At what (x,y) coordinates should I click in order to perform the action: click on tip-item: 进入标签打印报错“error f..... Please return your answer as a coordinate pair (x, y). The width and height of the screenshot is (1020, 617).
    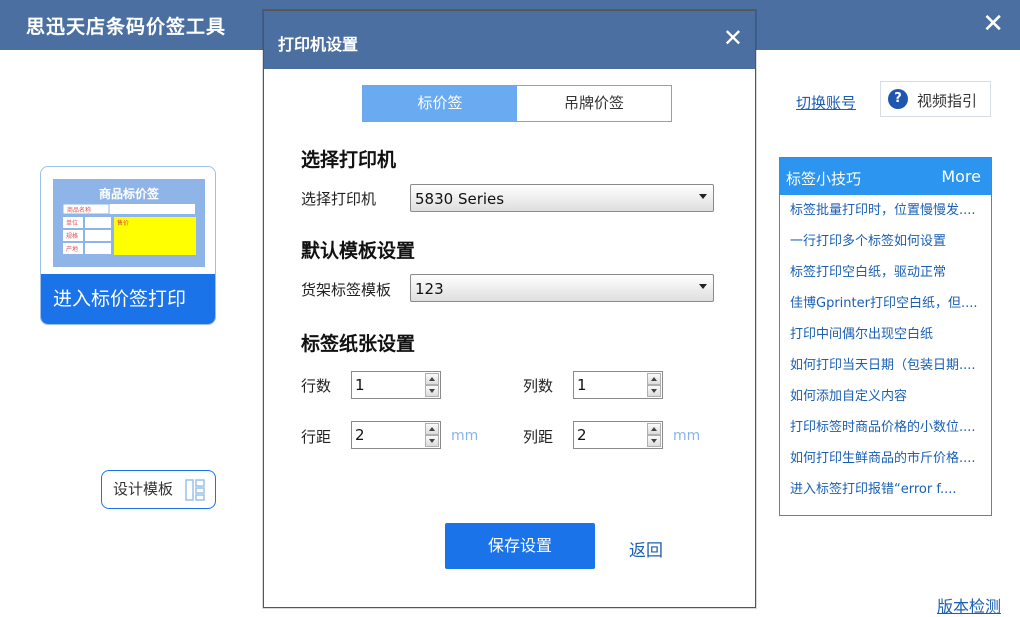
    Looking at the image, I should click on (885, 489).